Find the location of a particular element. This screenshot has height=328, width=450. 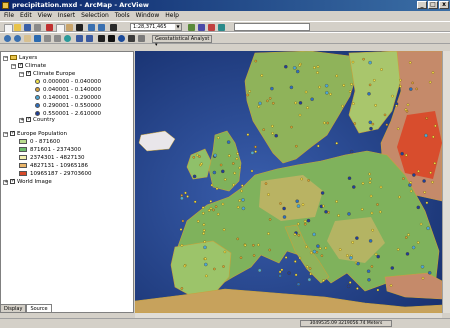

redo-icon is located at coordinates (101, 27).